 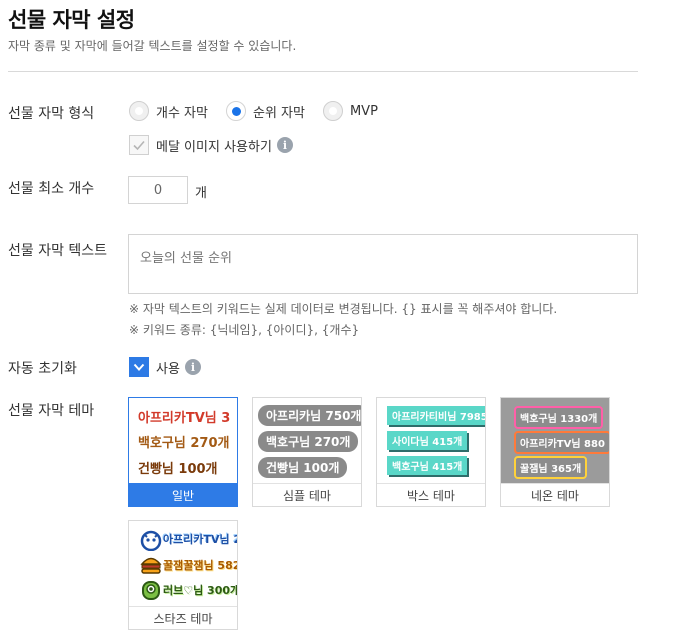 I want to click on theme-preview-basic: 아프리카TV님 3 백호구님 270개 건빵님 100개, so click(x=183, y=440).